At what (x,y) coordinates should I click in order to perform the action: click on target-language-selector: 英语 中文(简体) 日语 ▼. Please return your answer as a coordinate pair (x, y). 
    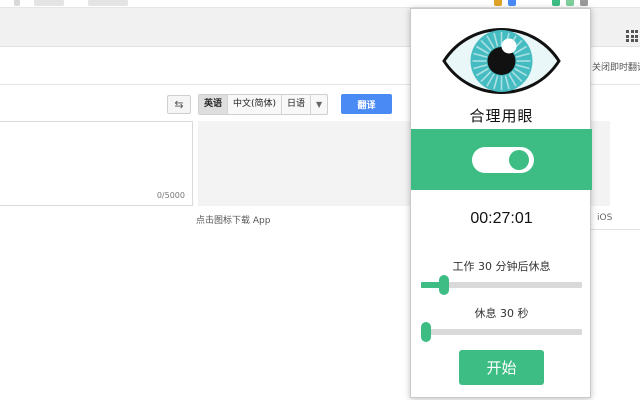
    Looking at the image, I should click on (263, 104).